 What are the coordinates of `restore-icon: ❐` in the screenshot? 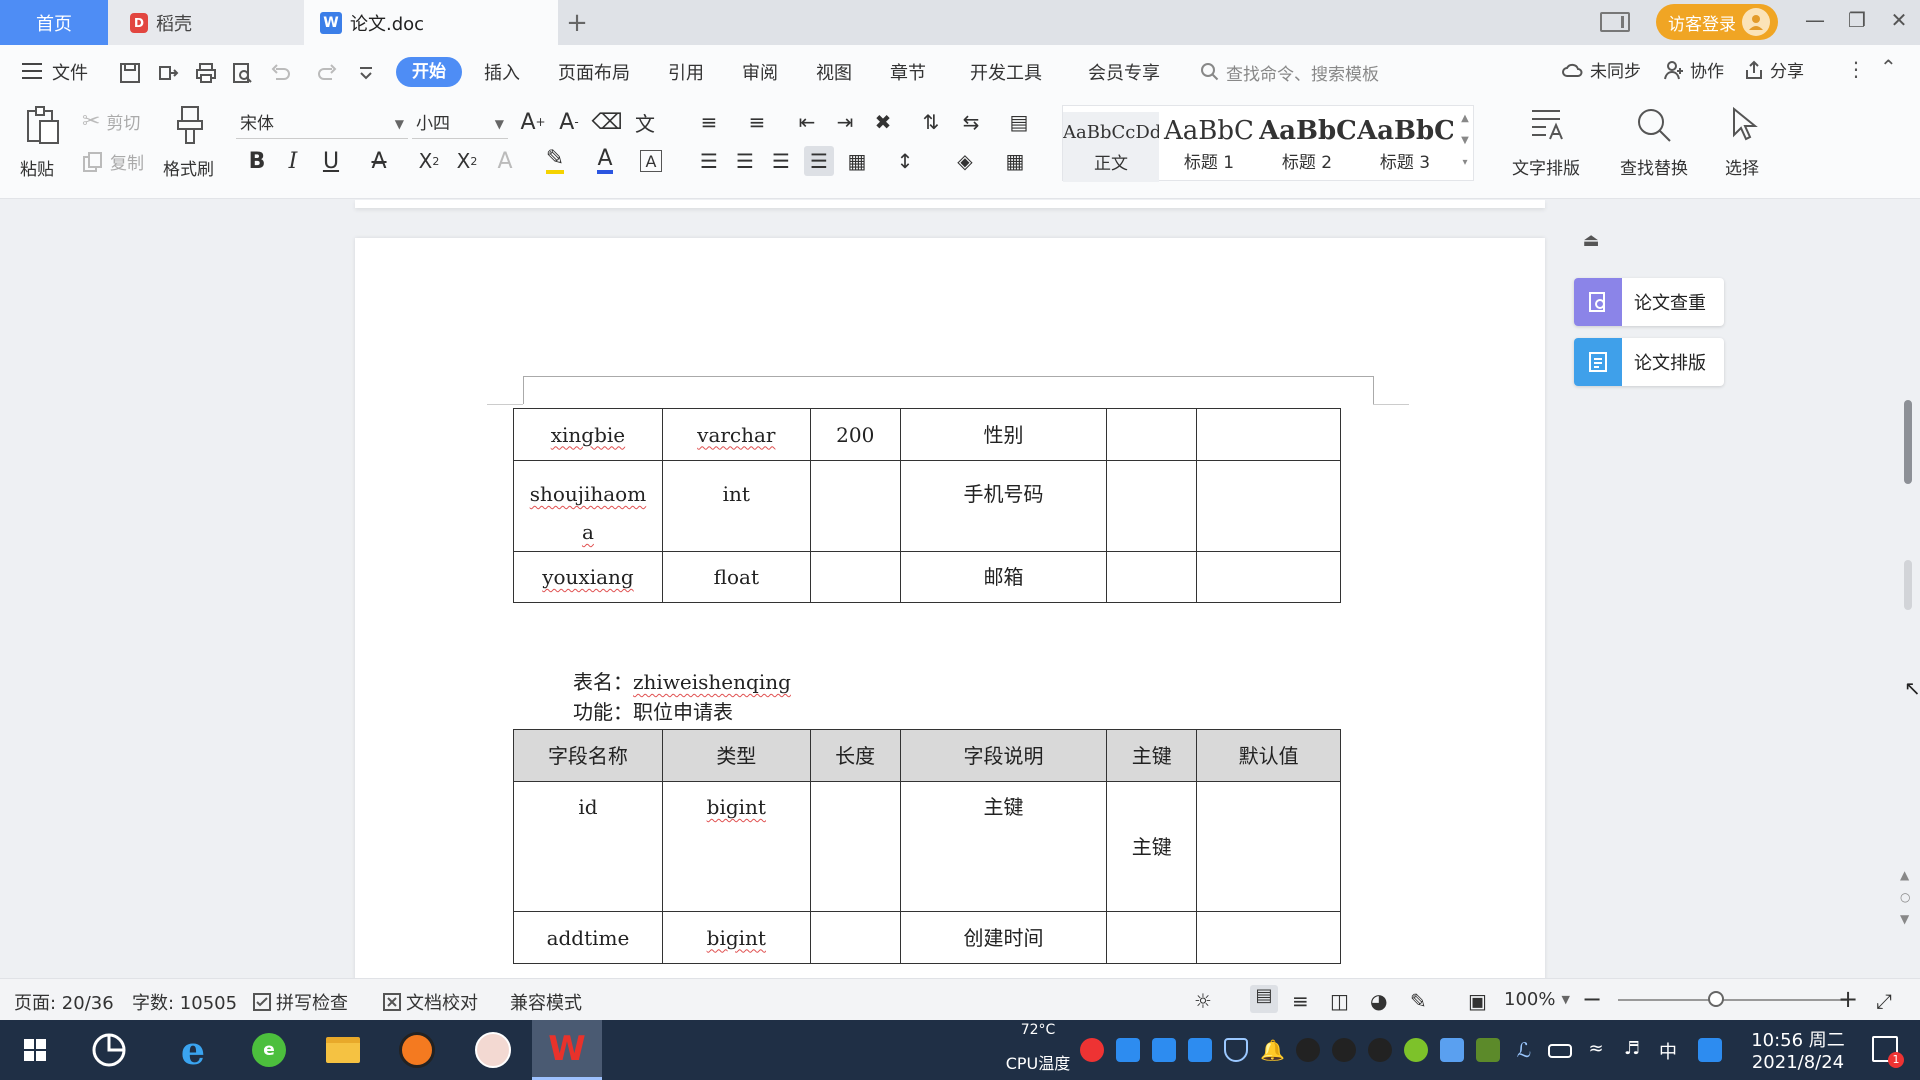 It's located at (1857, 20).